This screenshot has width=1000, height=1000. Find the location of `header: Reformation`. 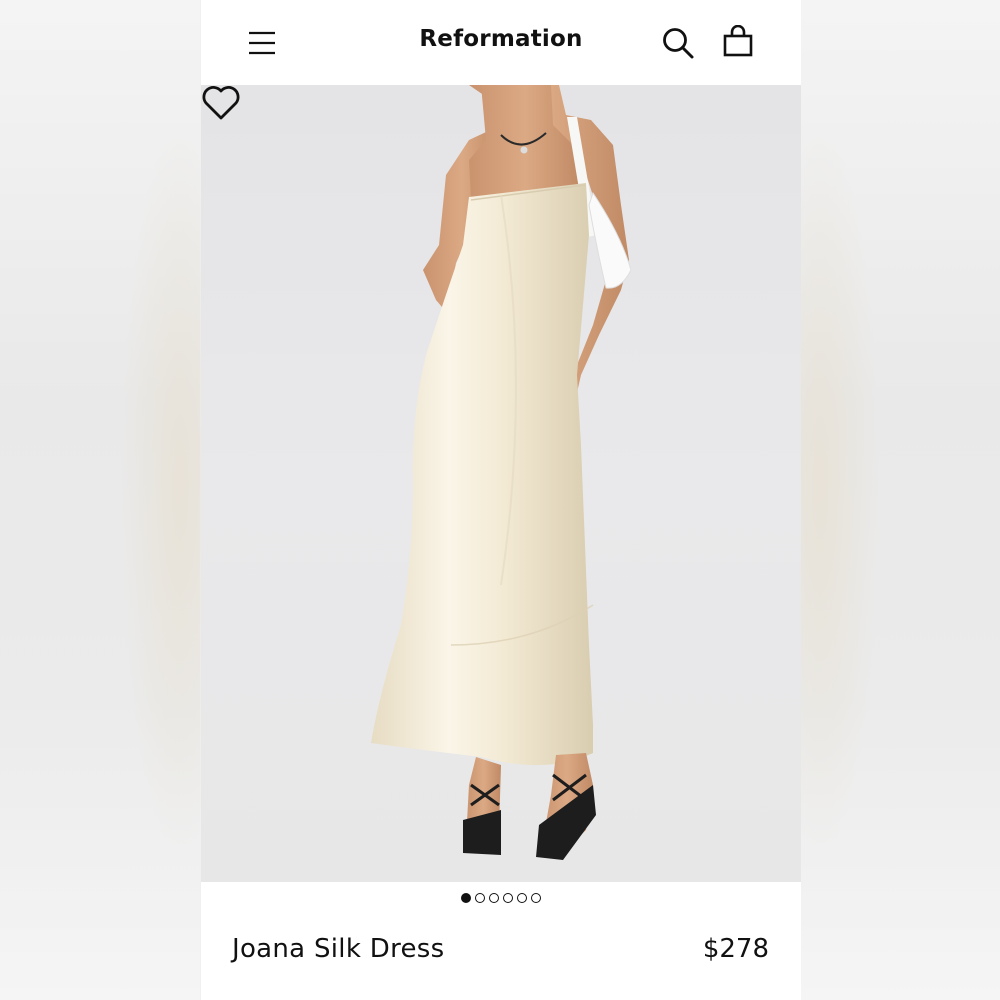

header: Reformation is located at coordinates (501, 42).